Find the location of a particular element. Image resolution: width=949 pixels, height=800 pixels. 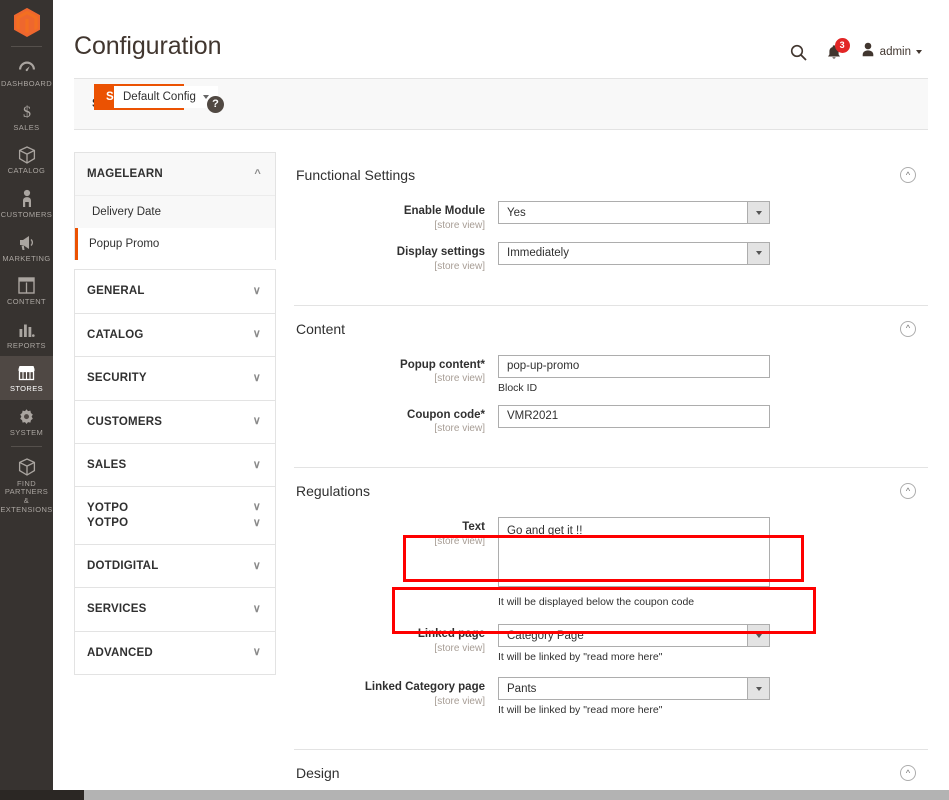

horizontal-scrollbar is located at coordinates (474, 795).